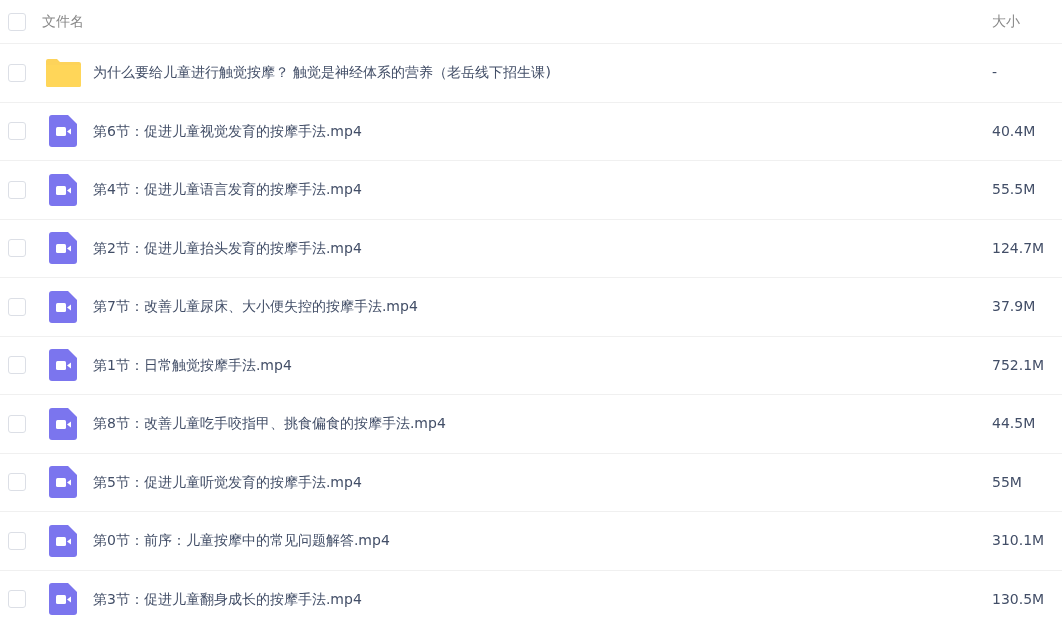  What do you see at coordinates (1019, 599) in the screenshot?
I see `file-size: 130.5M` at bounding box center [1019, 599].